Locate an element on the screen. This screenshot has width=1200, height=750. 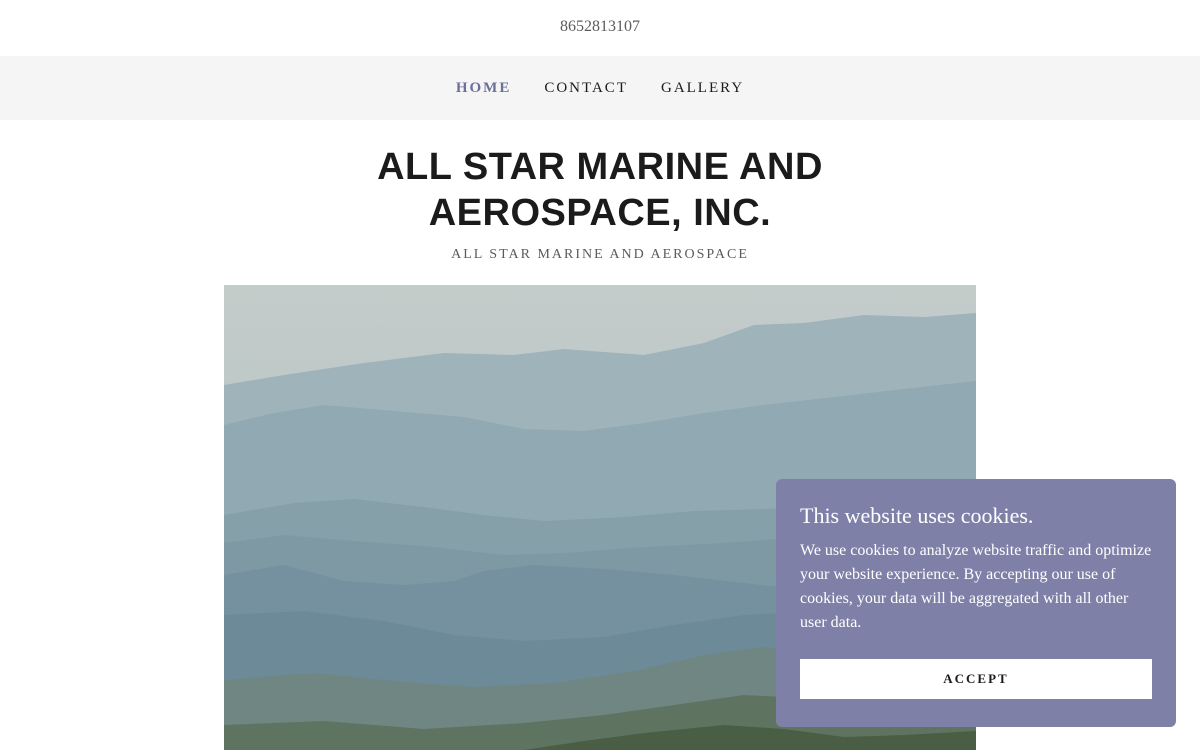
main-nav: HOME CONTACT GALLERY is located at coordinates (600, 88).